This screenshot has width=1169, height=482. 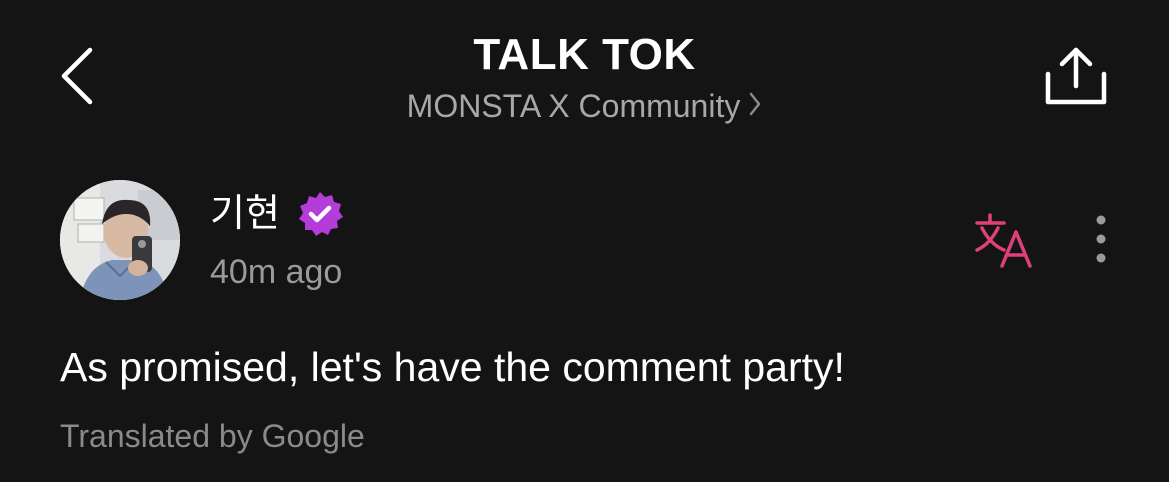 I want to click on author-name: 기현, so click(x=245, y=213).